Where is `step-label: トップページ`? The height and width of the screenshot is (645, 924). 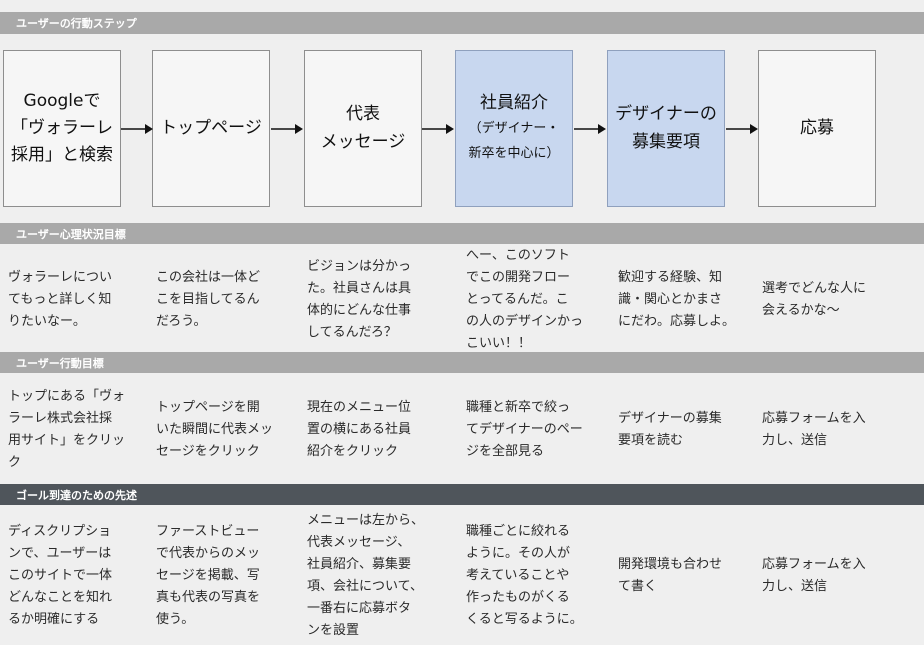
step-label: トップページ is located at coordinates (211, 127).